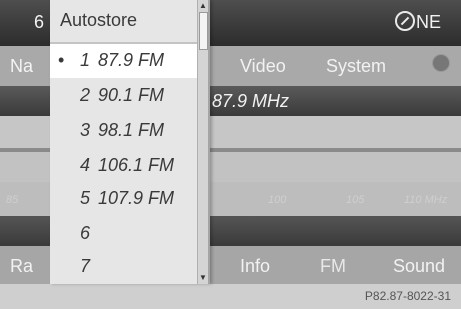 The image size is (461, 309). I want to click on submenu-item-radio: Ra, so click(21, 266).